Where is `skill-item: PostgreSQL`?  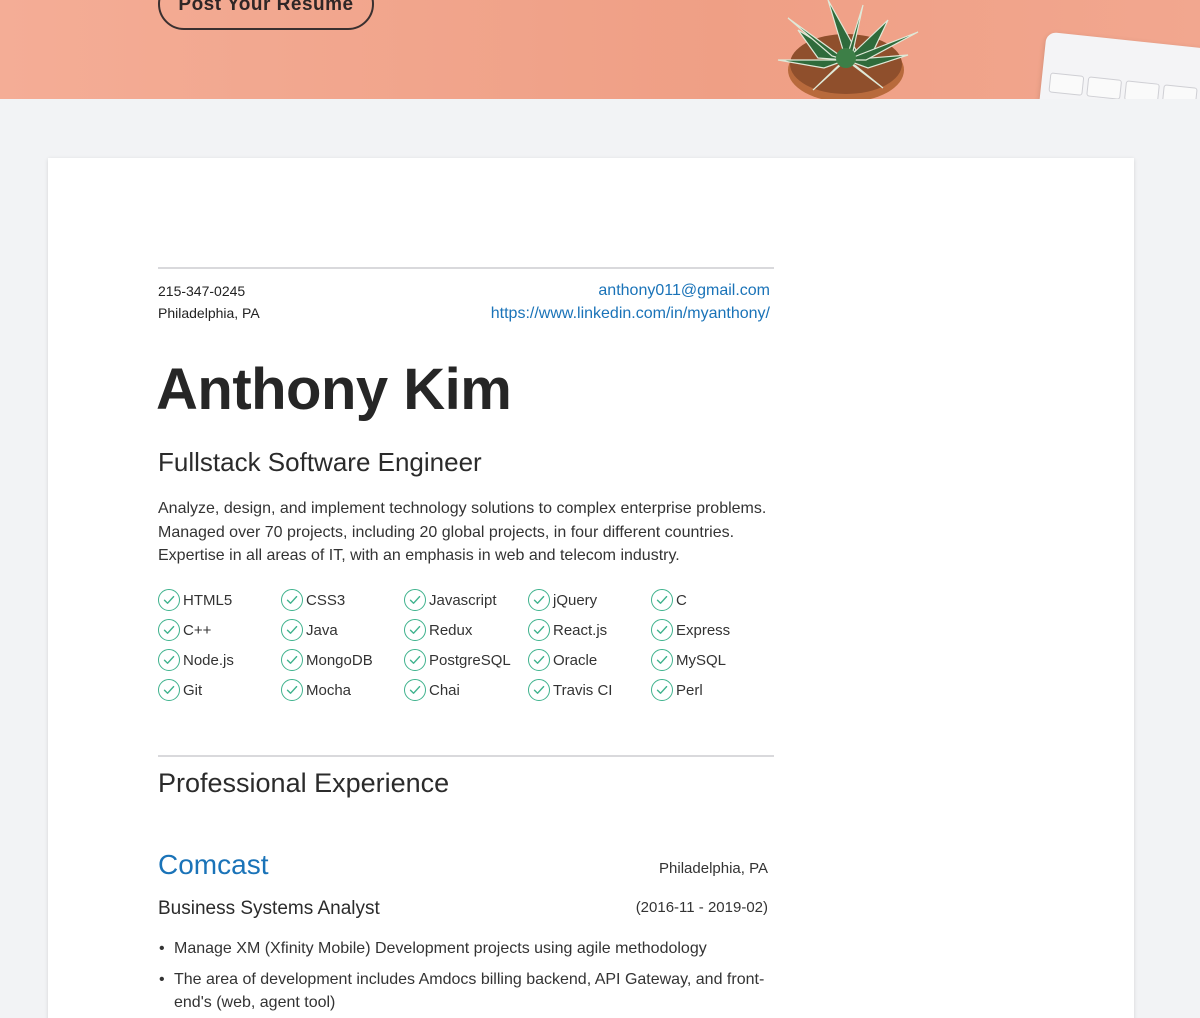 skill-item: PostgreSQL is located at coordinates (466, 660).